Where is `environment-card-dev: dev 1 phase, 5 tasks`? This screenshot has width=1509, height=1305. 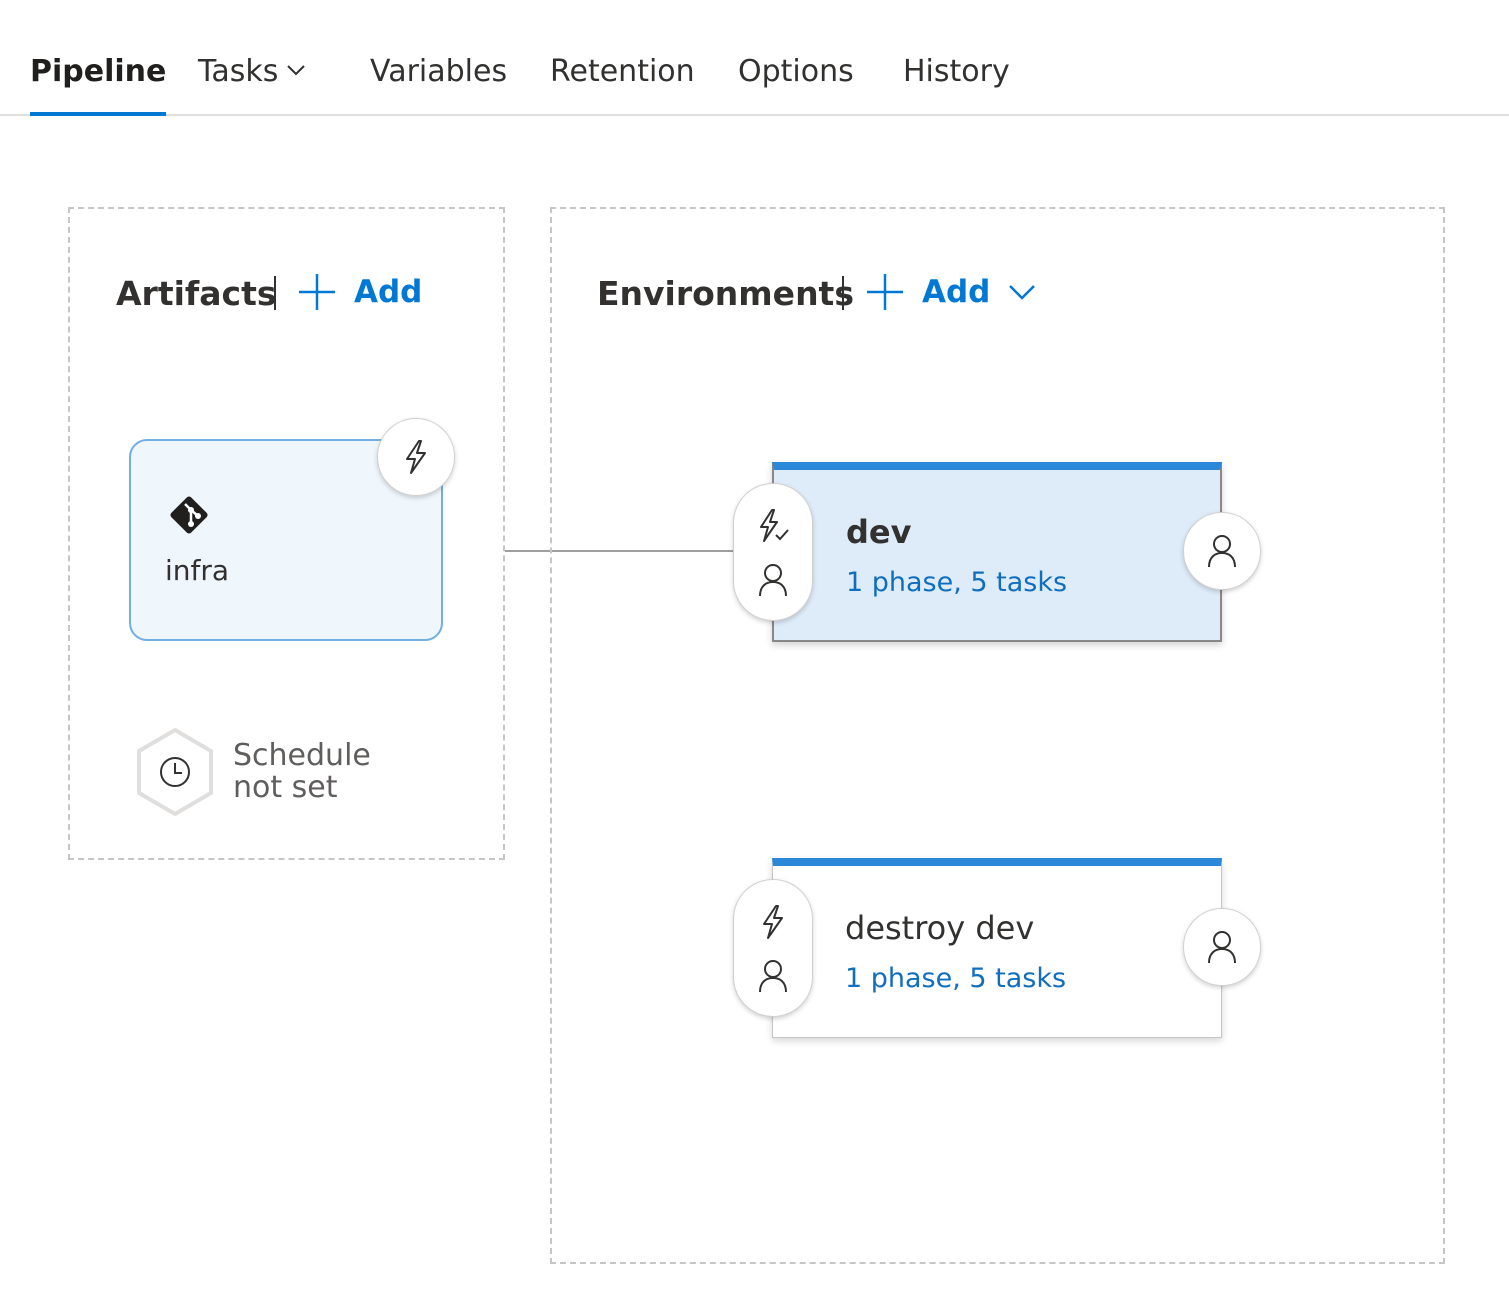
environment-card-dev: dev 1 phase, 5 tasks is located at coordinates (997, 552).